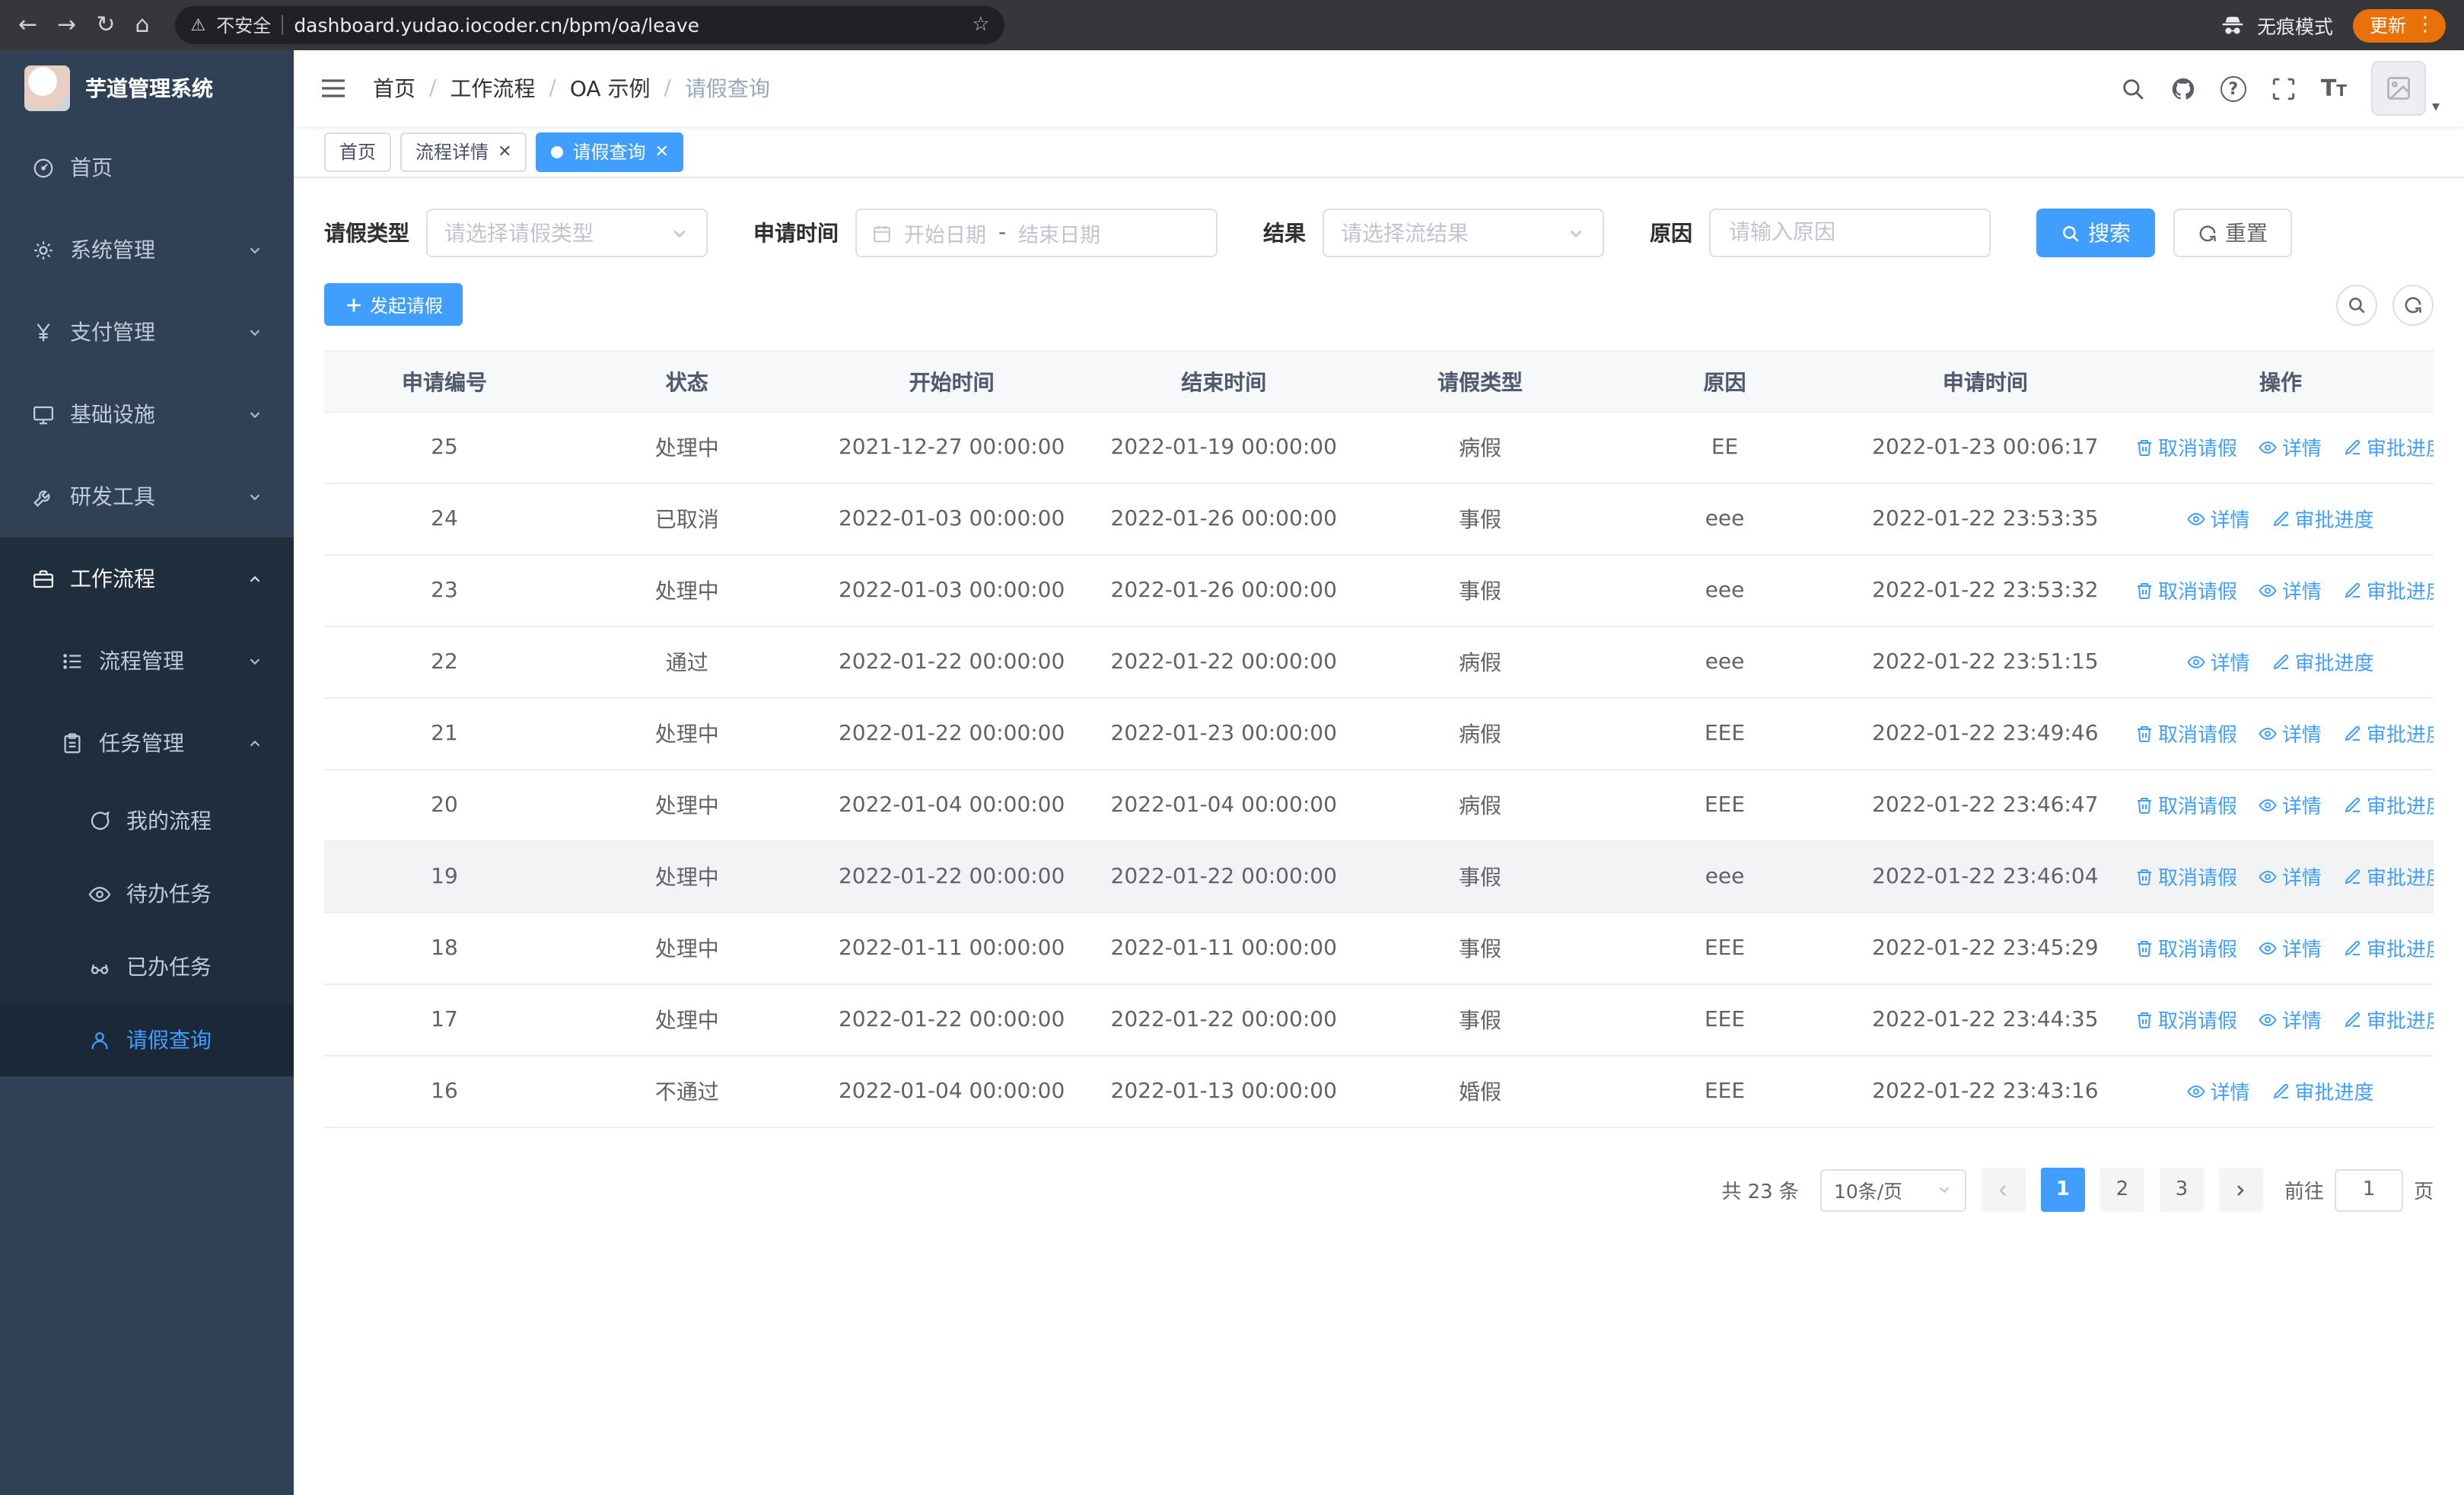 This screenshot has height=1495, width=2464. Describe the element at coordinates (627, 26) in the screenshot. I see `url-text: dashboard.yudao.iocoder.cn/bpm/oa/leave` at that location.